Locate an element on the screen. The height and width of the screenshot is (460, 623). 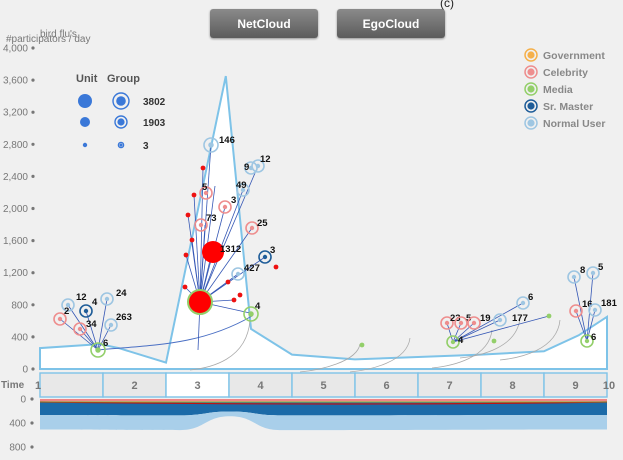
day-label: 7 is located at coordinates (449, 386).